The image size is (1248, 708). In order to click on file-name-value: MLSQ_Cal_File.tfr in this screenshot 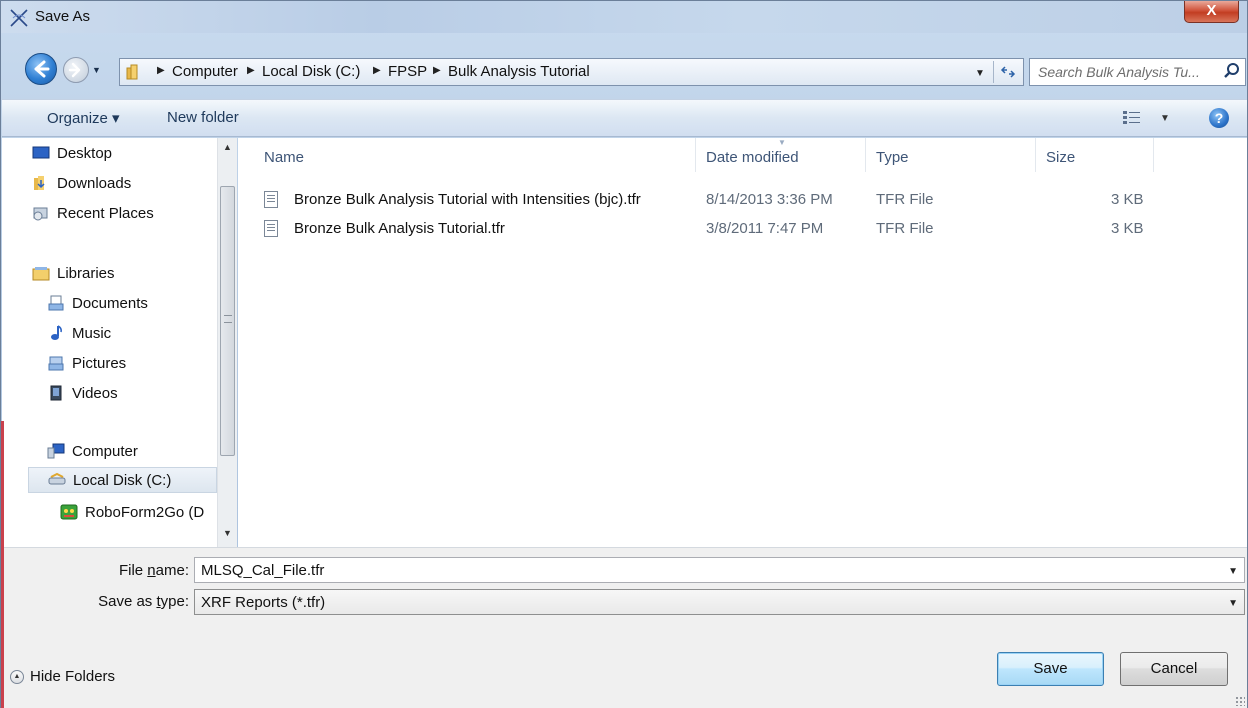, I will do `click(262, 570)`.